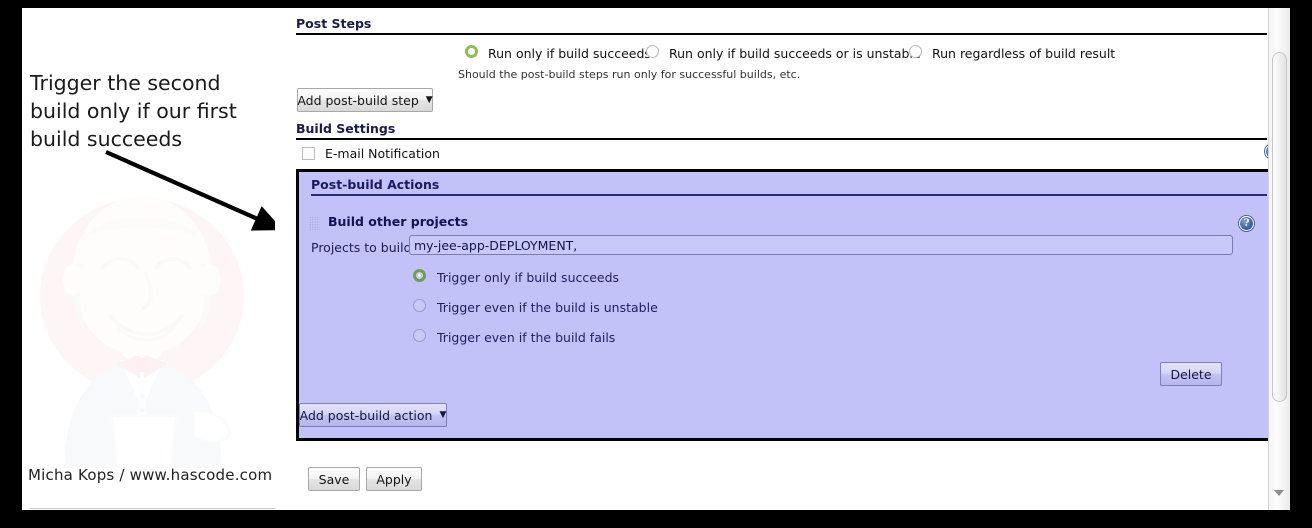 This screenshot has height=528, width=1312. What do you see at coordinates (781, 130) in the screenshot?
I see `build-settings-heading: Build Settings` at bounding box center [781, 130].